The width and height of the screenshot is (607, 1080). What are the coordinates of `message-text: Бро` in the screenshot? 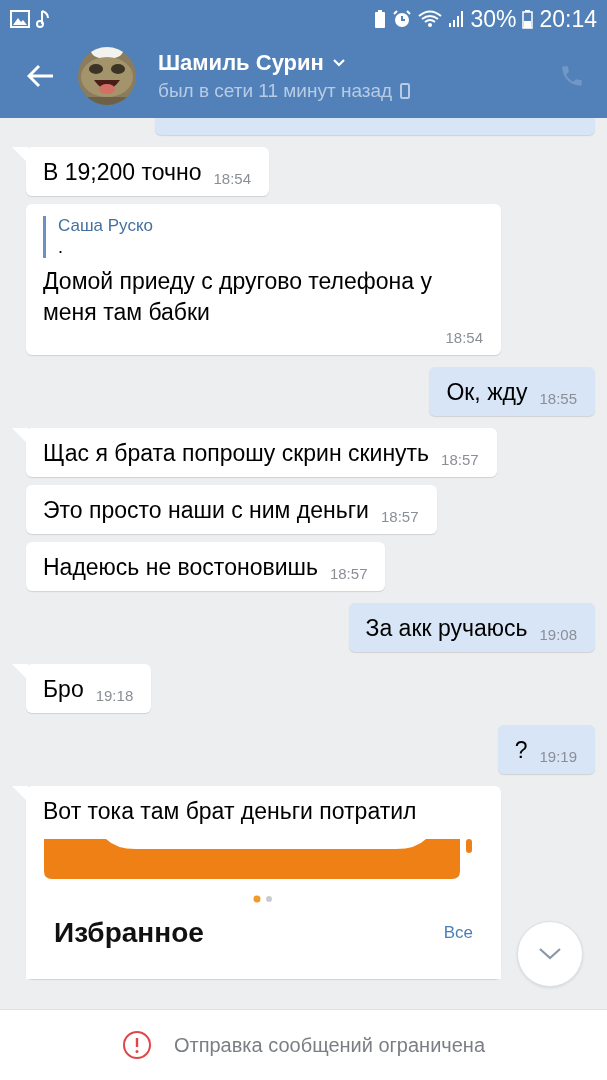 It's located at (63, 689).